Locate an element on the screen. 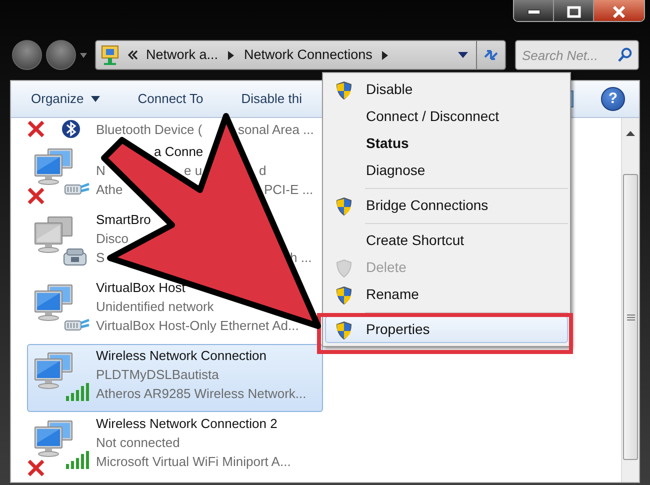 The height and width of the screenshot is (485, 650). close-icon is located at coordinates (619, 12).